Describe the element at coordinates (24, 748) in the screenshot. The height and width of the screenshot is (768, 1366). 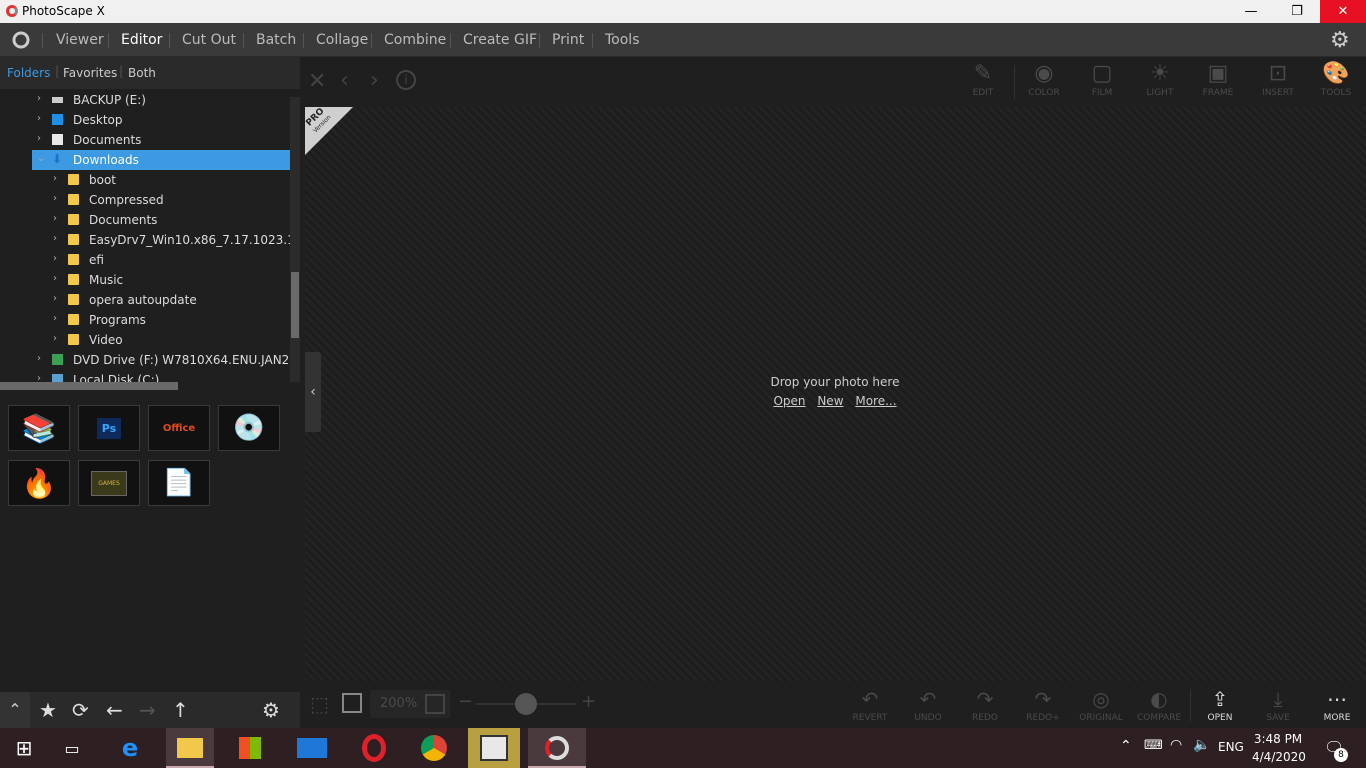
I see `start-button: ⊞` at that location.